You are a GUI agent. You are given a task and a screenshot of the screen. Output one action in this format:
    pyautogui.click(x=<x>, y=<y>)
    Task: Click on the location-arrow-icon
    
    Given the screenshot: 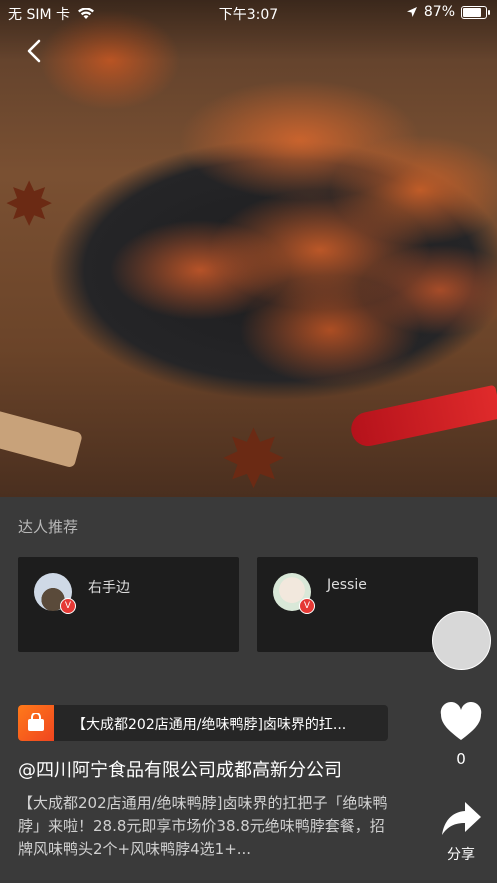 What is the action you would take?
    pyautogui.click(x=411, y=12)
    